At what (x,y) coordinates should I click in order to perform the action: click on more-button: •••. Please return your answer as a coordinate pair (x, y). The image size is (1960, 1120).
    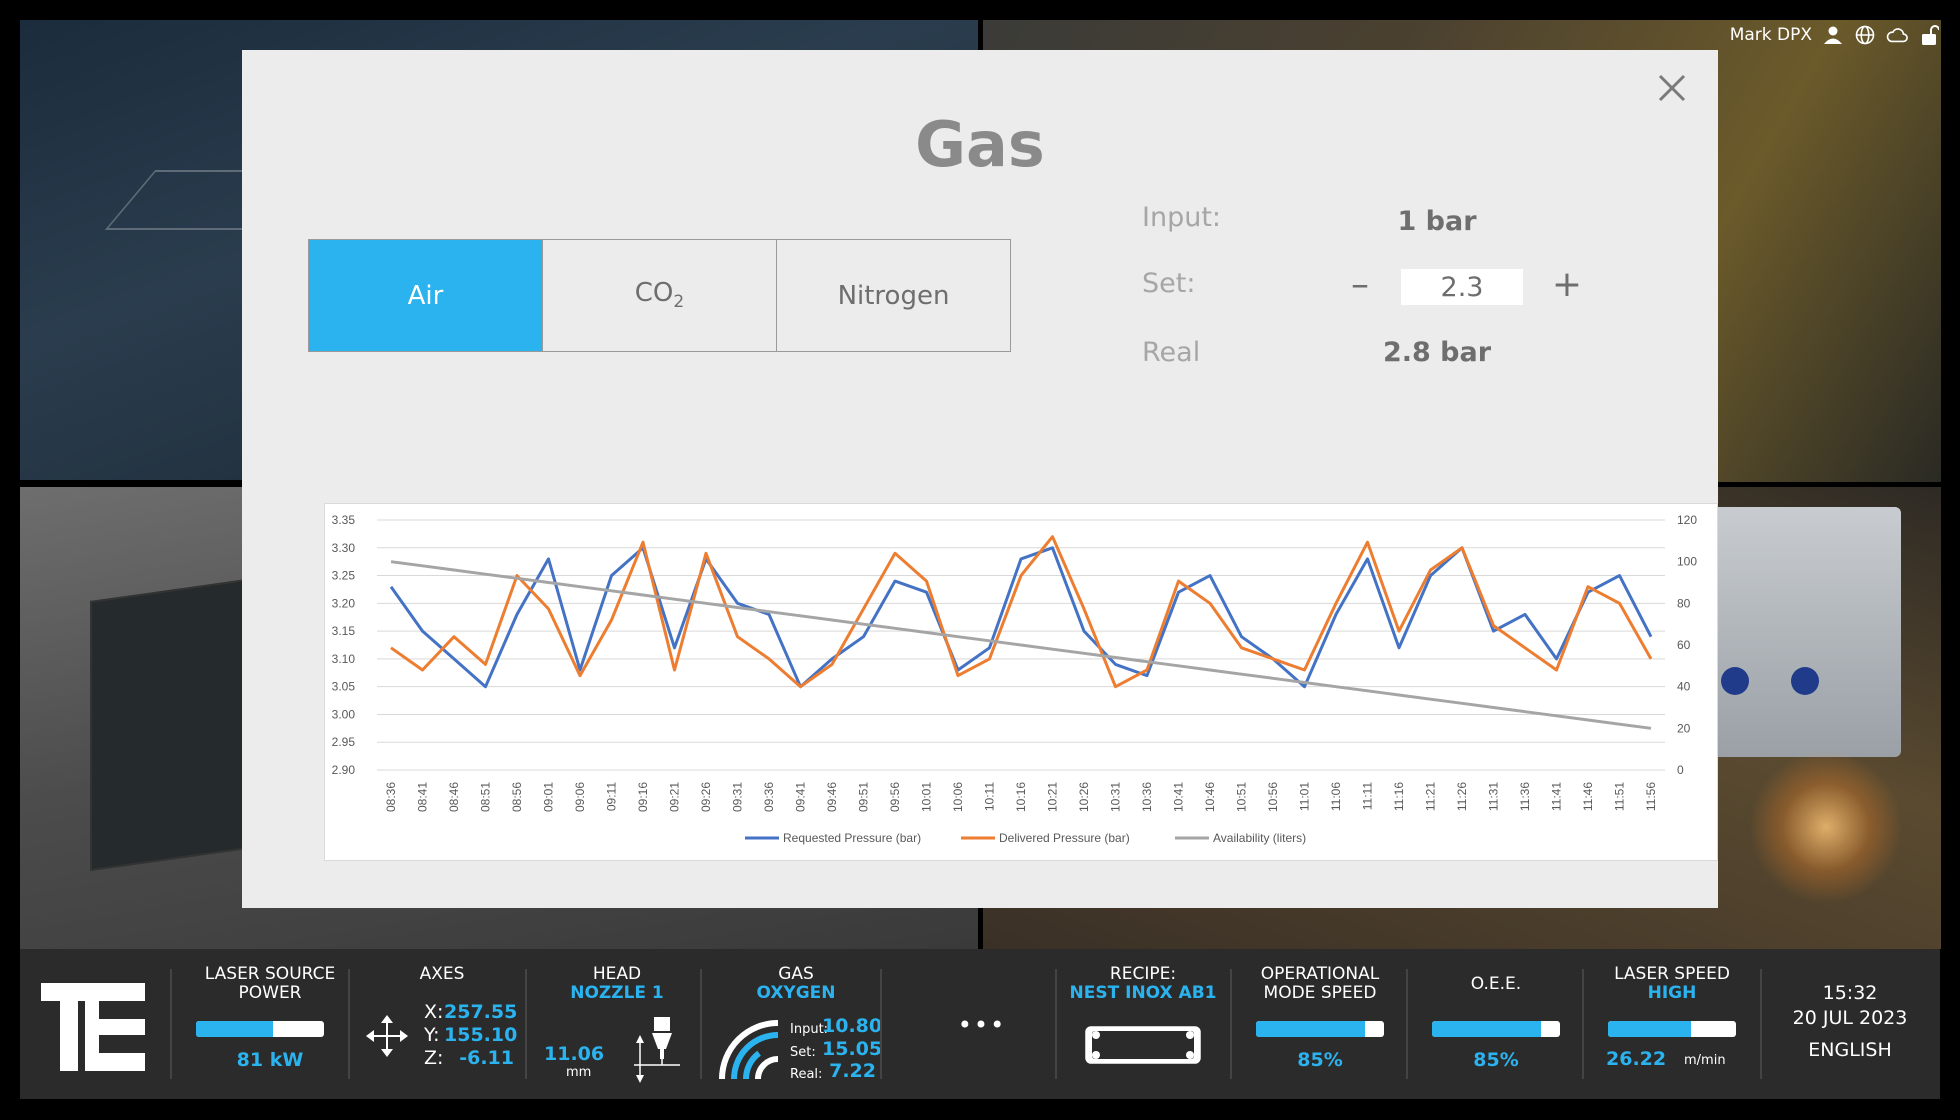
    Looking at the image, I should click on (982, 1024).